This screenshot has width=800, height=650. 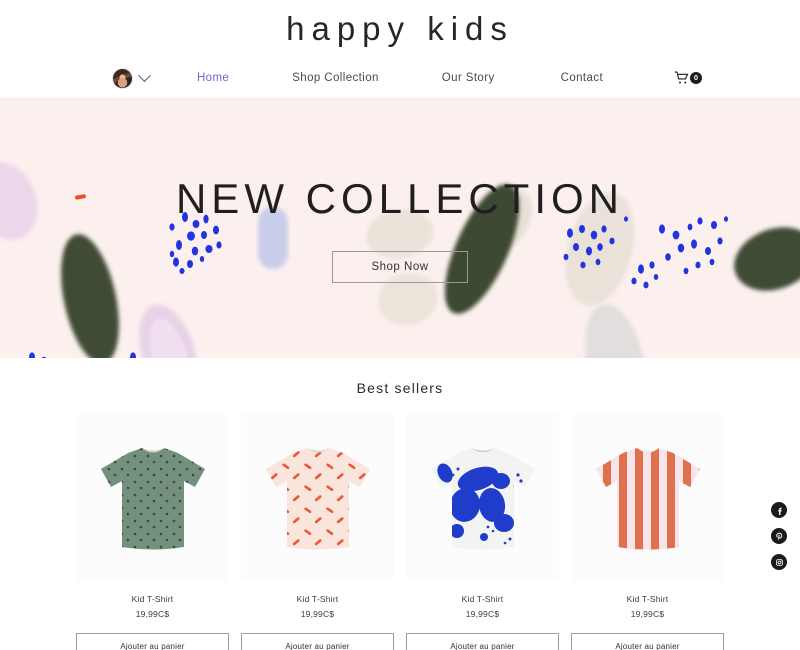 I want to click on pinterest-icon, so click(x=779, y=536).